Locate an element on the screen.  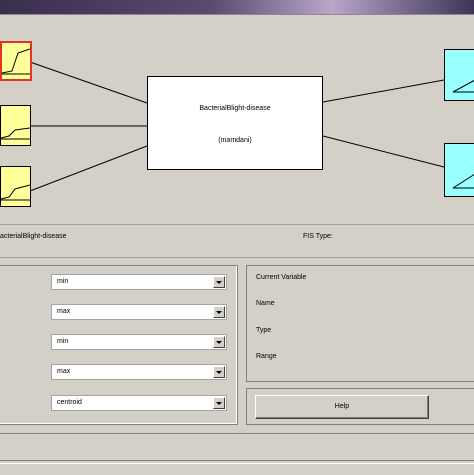
defuzzification-select: centroid is located at coordinates (139, 403).